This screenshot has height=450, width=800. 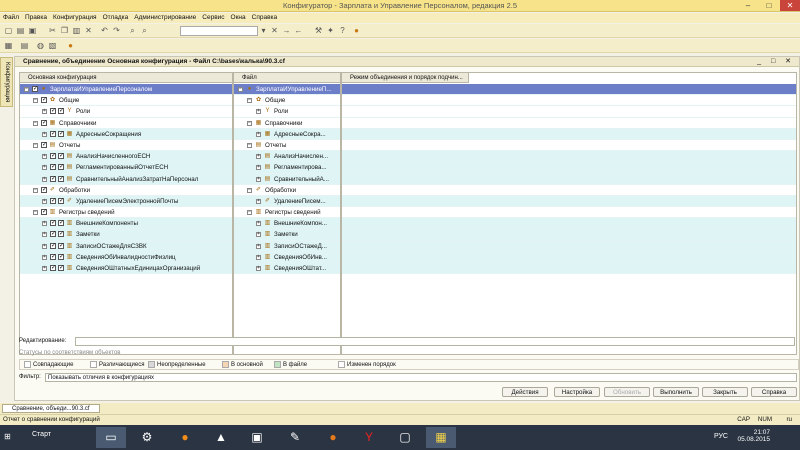 I want to click on open-icon: ▤, so click(x=20, y=30).